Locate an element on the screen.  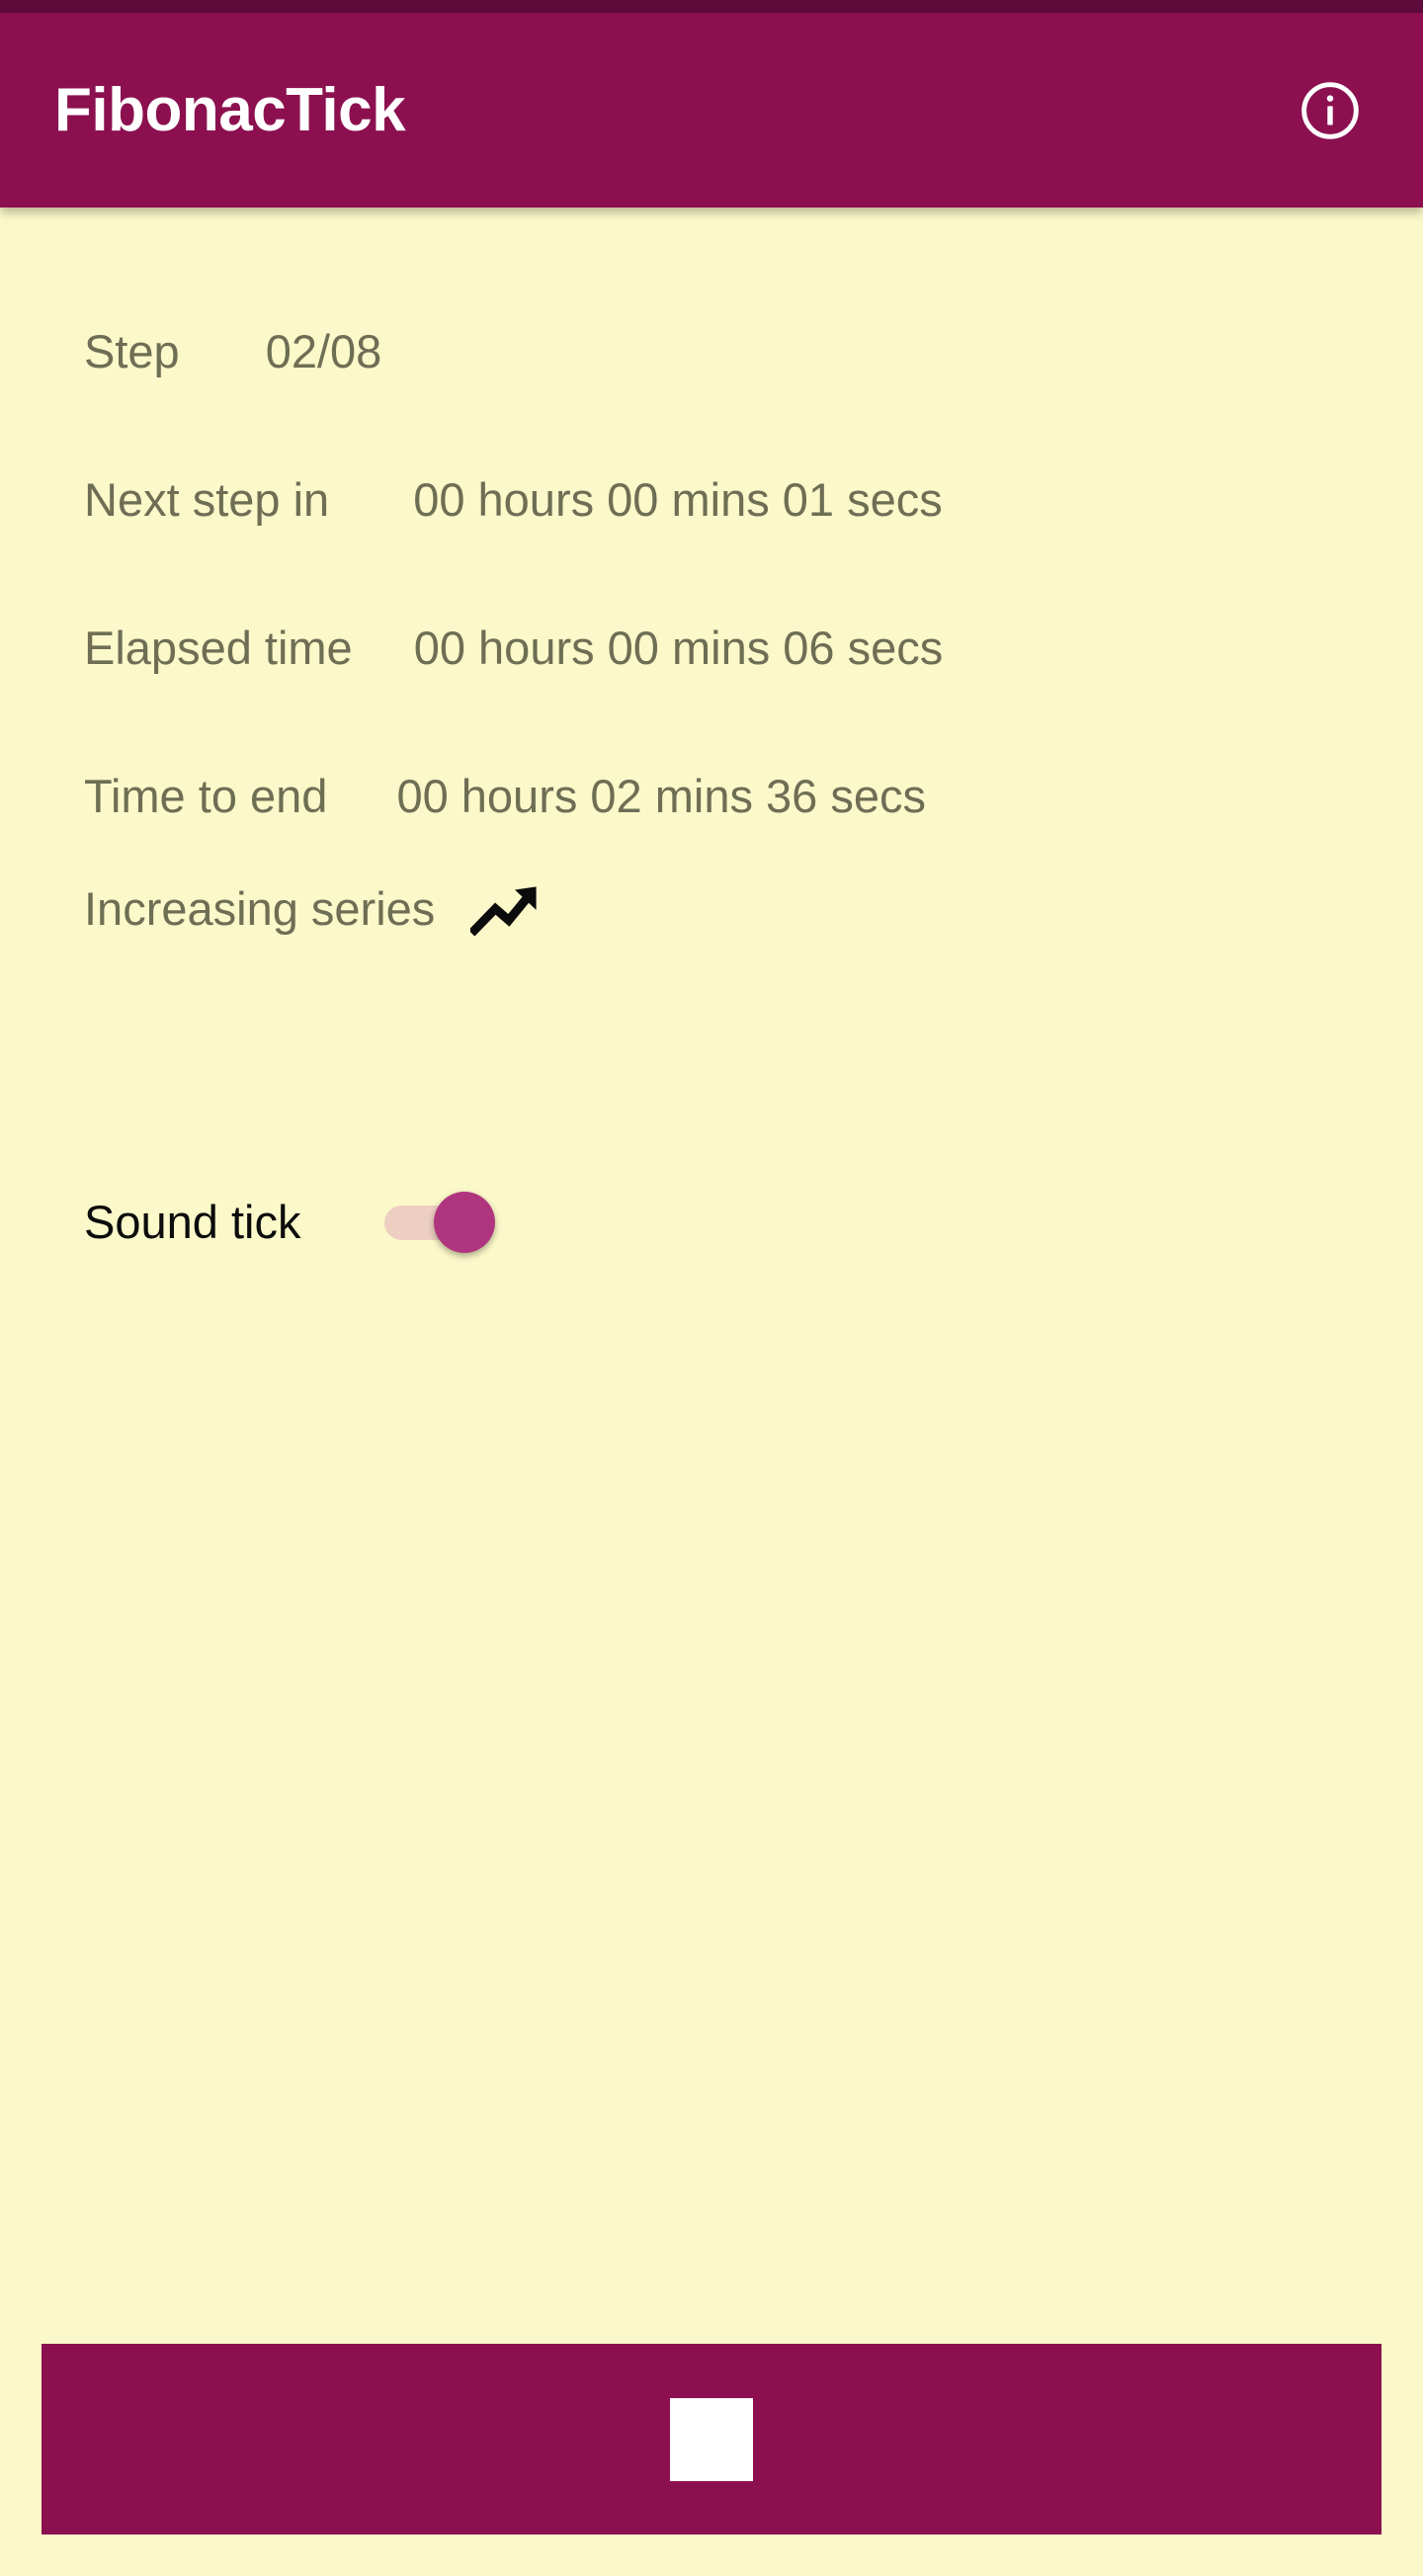
step-label: Step is located at coordinates (132, 351).